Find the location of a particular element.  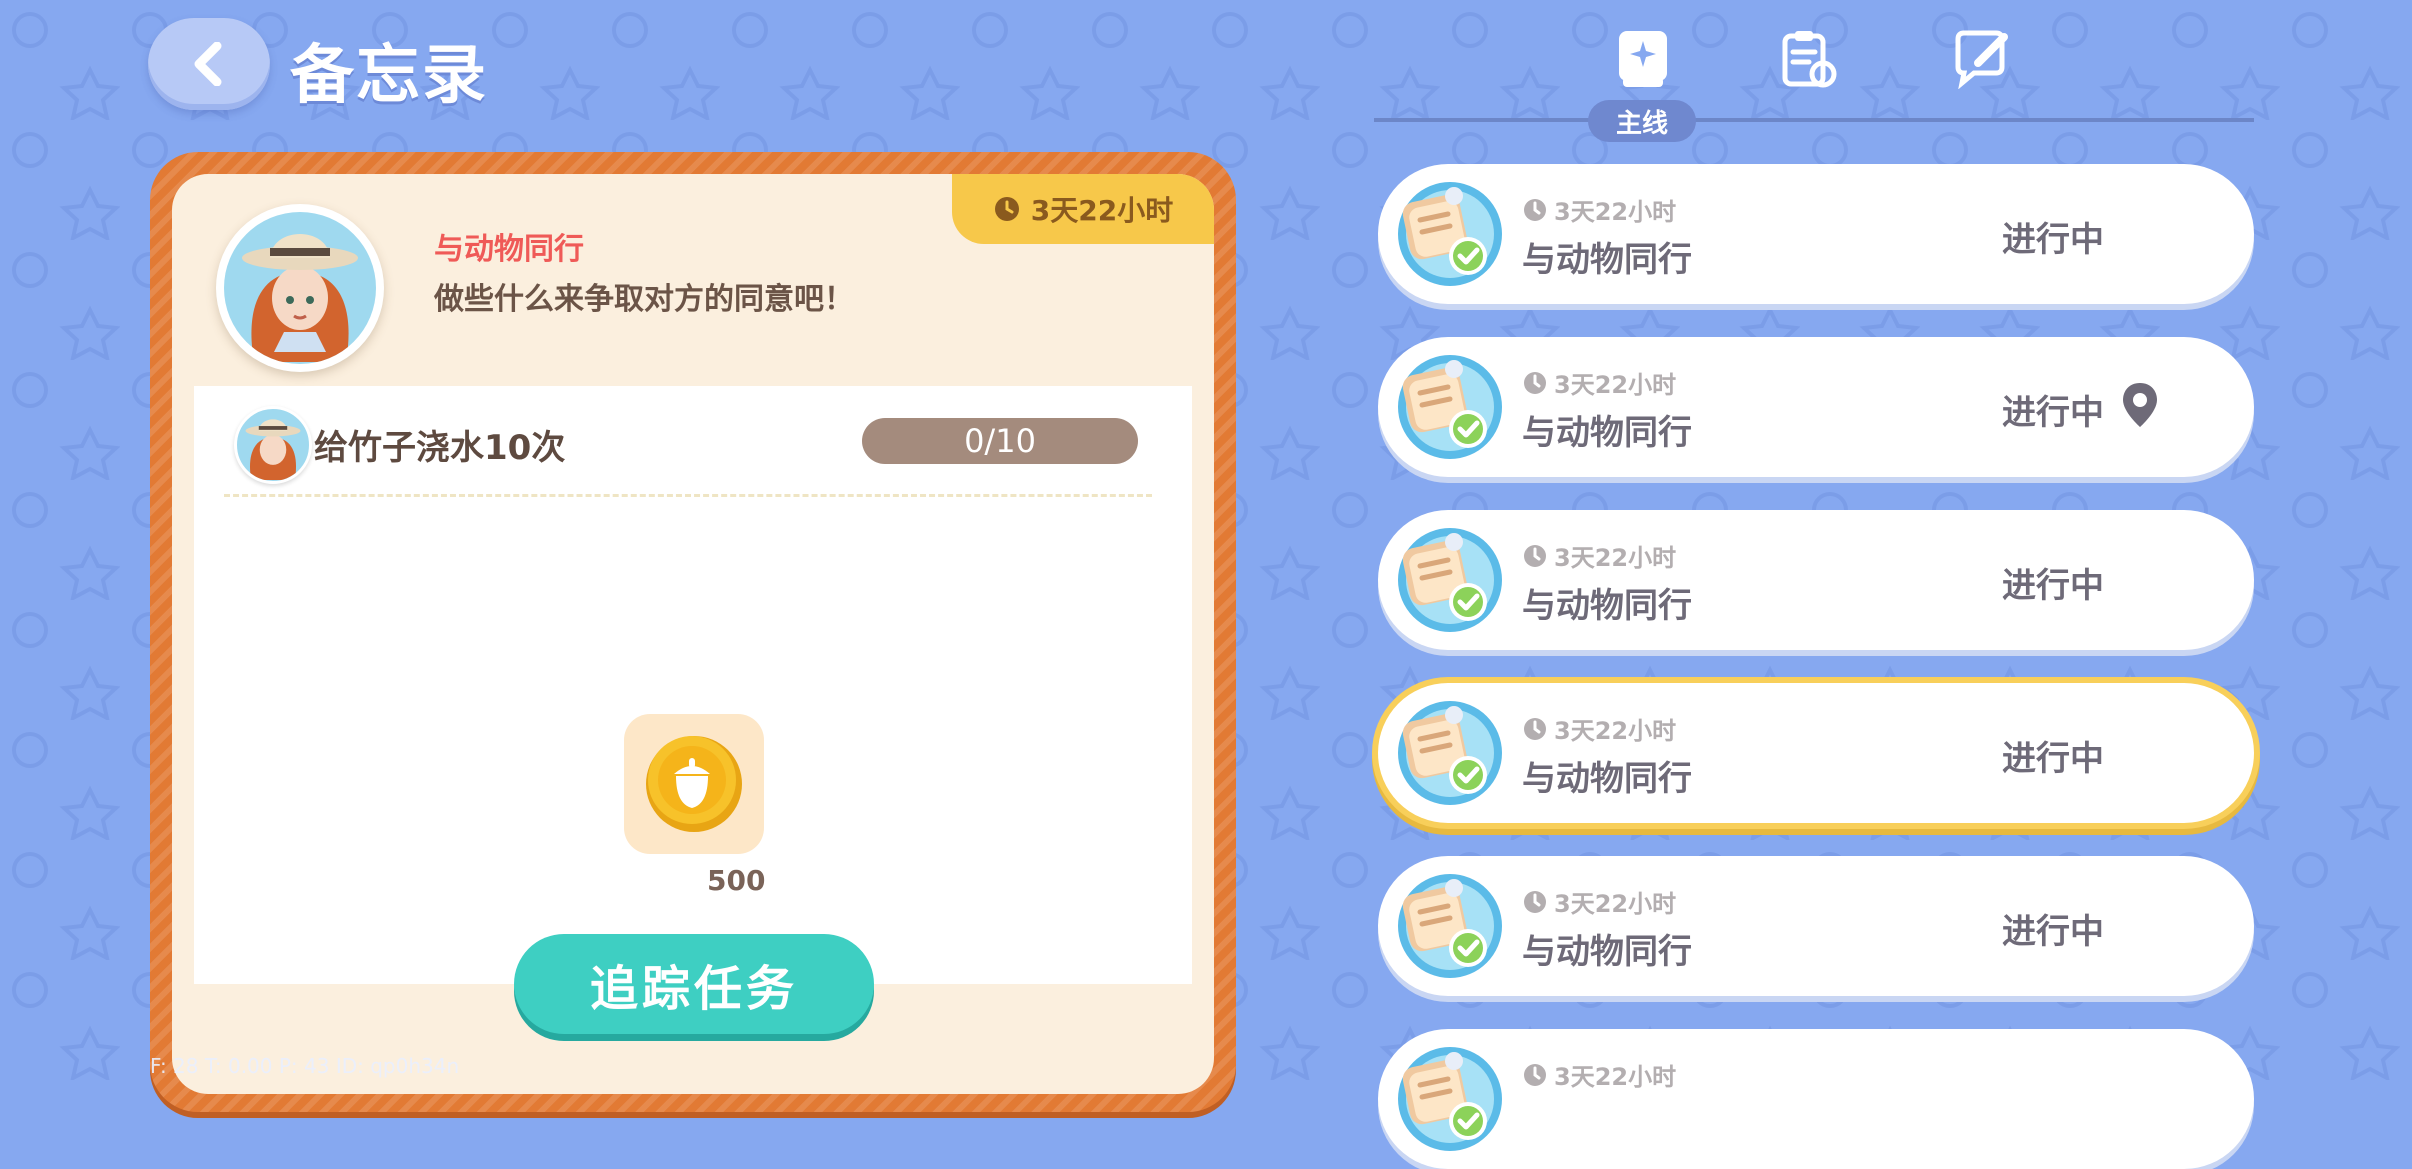

npc-portrait-icon is located at coordinates (300, 298).